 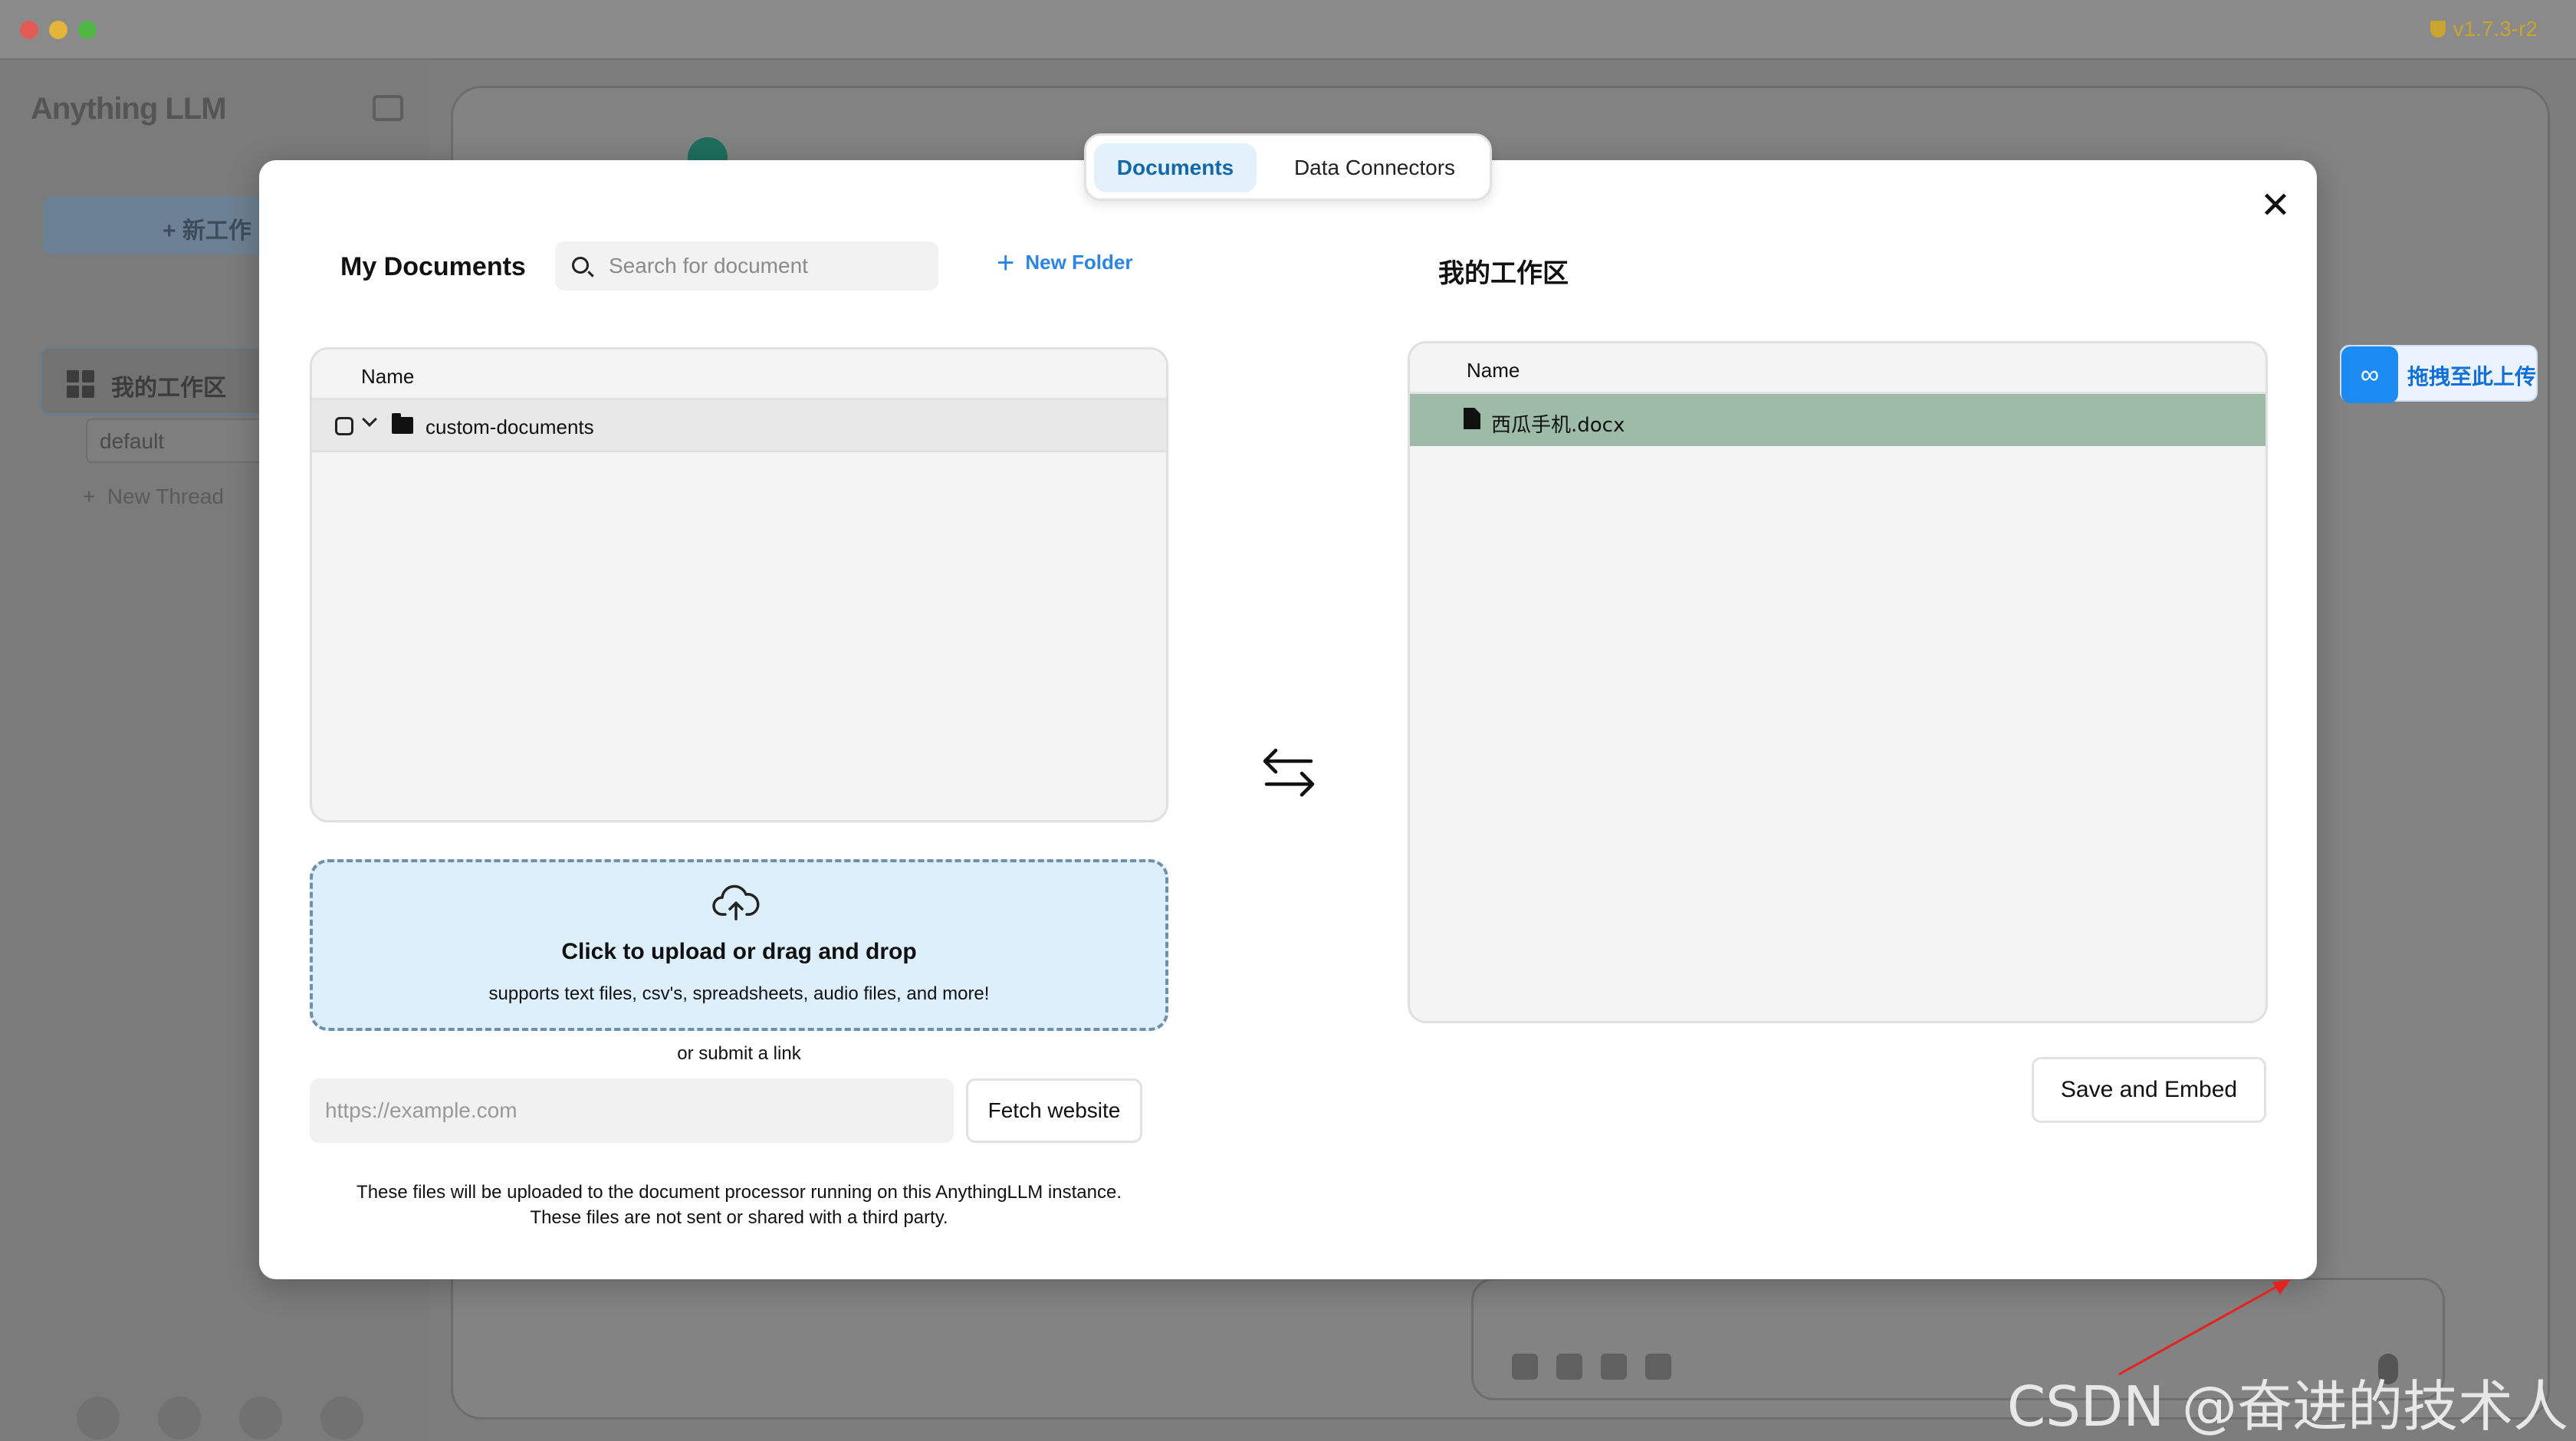 What do you see at coordinates (1525, 1367) in the screenshot?
I see `attach-icon` at bounding box center [1525, 1367].